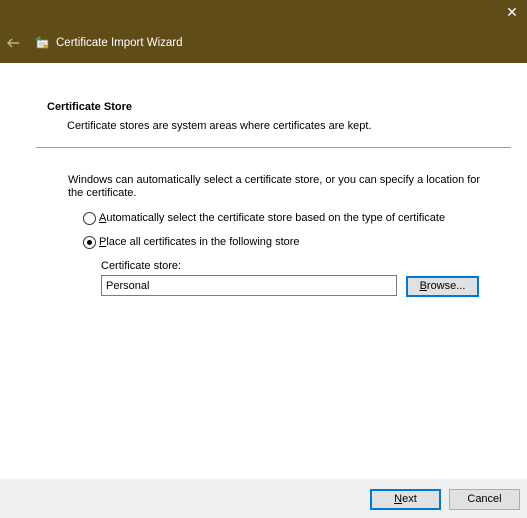 This screenshot has width=527, height=518. What do you see at coordinates (263, 31) in the screenshot?
I see `title-bar: ✕ Certificate Import Wizard` at bounding box center [263, 31].